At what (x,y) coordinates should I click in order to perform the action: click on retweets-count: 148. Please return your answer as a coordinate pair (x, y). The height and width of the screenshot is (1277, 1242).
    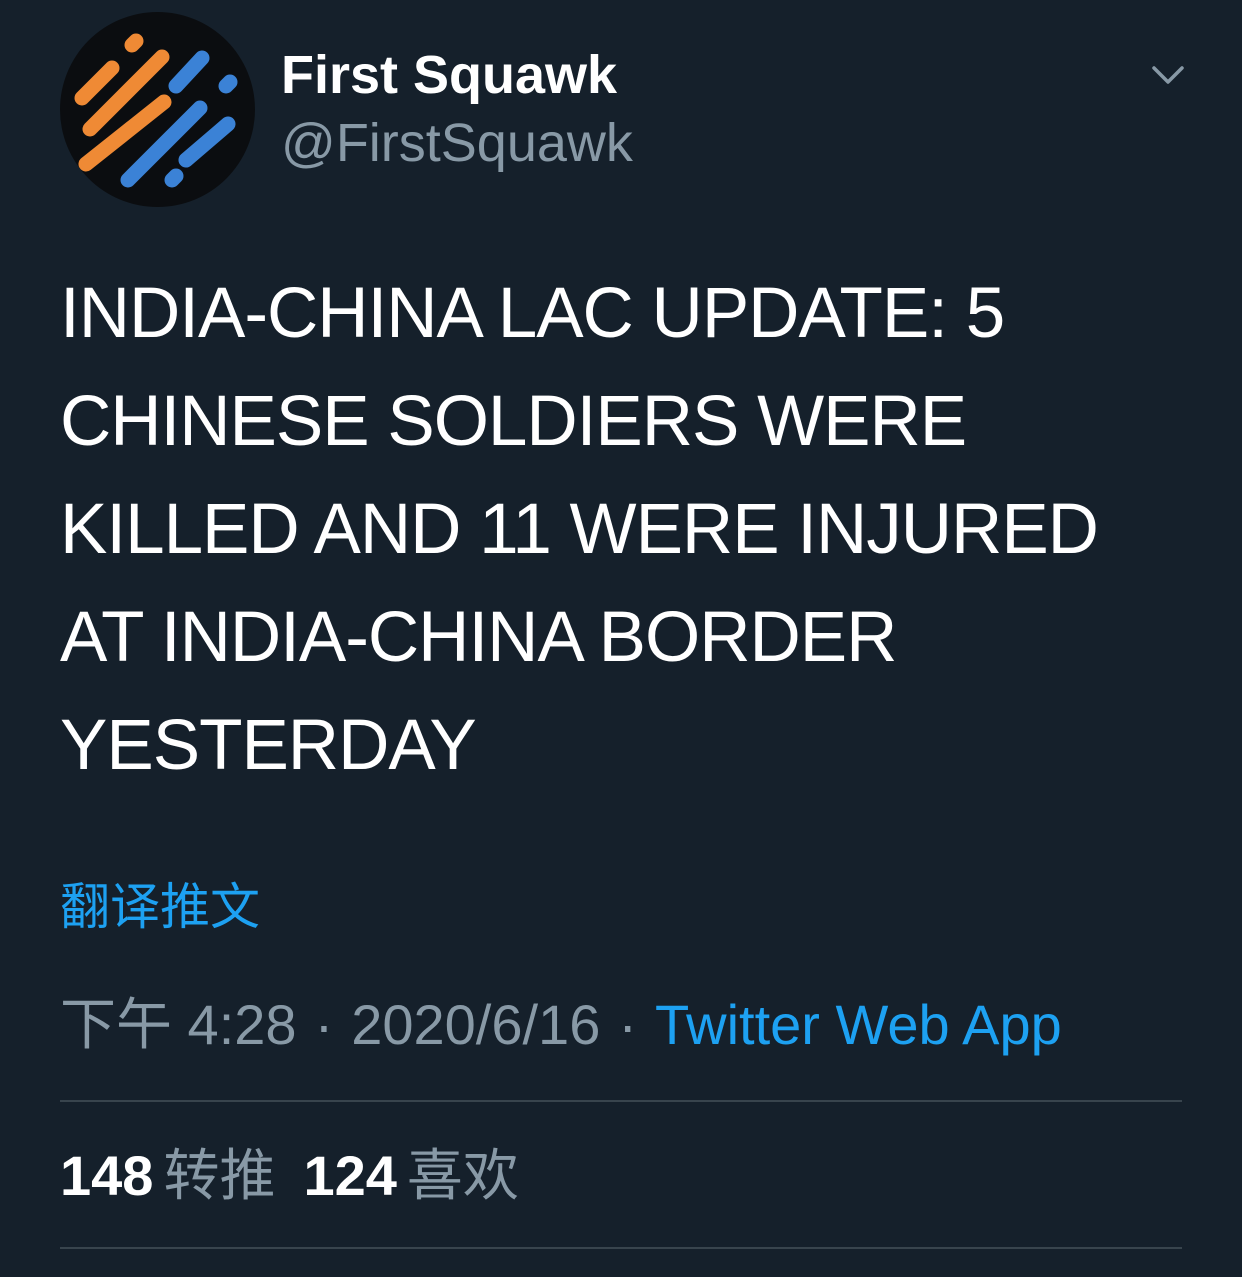
    Looking at the image, I should click on (107, 1175).